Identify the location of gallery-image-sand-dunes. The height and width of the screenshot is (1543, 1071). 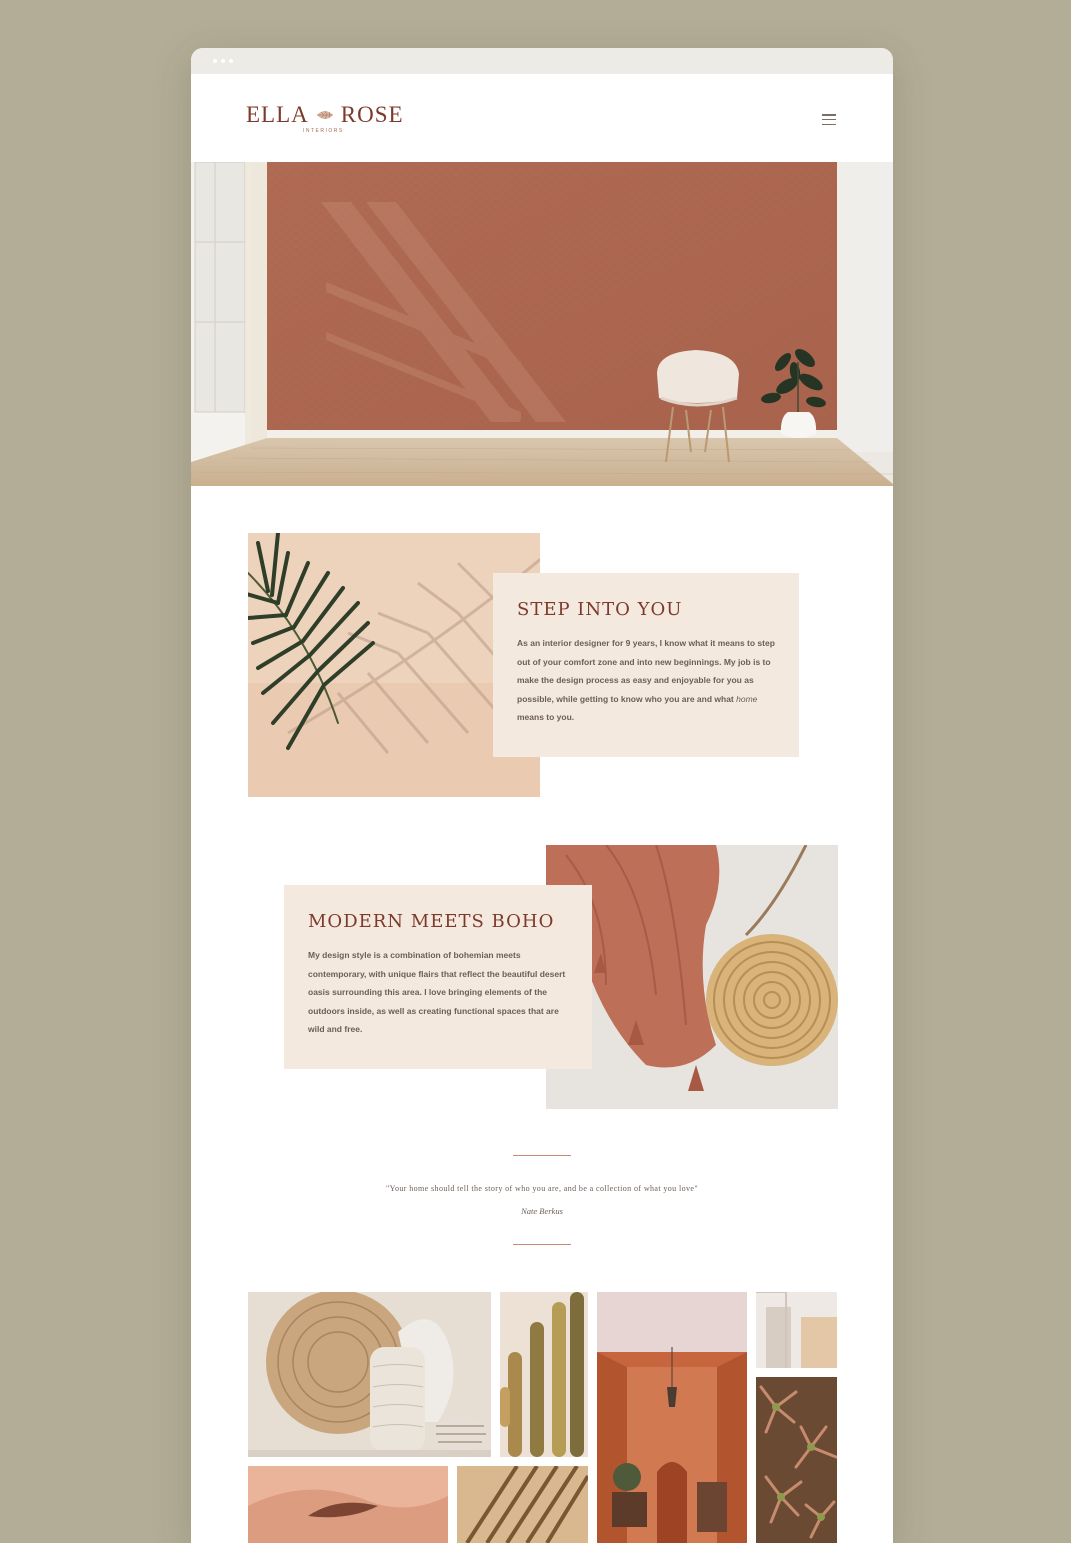
(348, 1504).